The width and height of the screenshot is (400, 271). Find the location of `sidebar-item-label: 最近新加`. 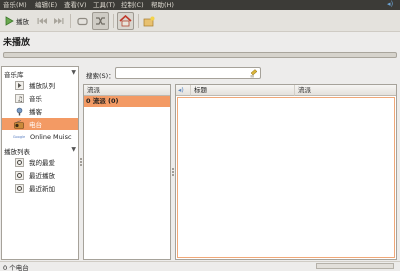

sidebar-item-label: 最近新加 is located at coordinates (42, 189).